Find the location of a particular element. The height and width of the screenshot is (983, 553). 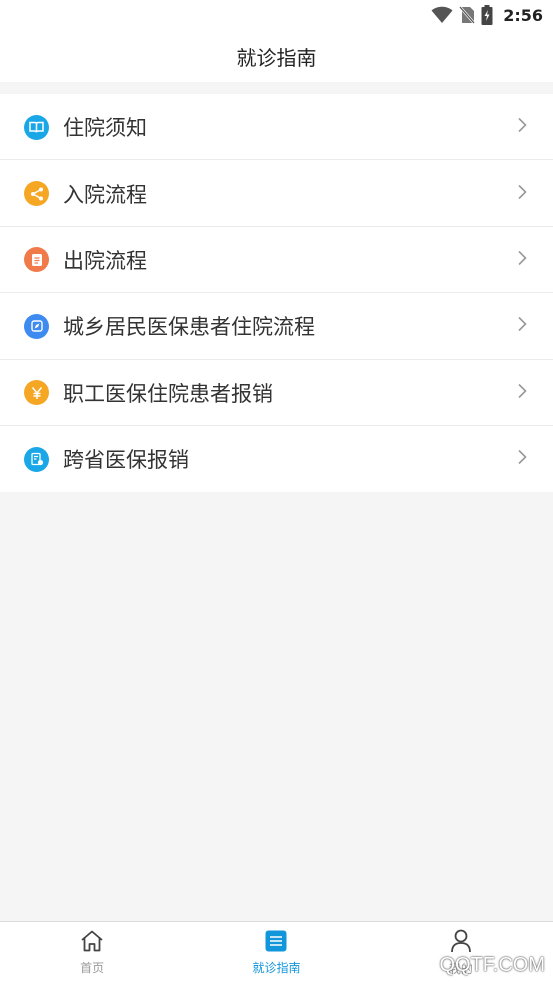

header: 就诊指南 is located at coordinates (276, 56).